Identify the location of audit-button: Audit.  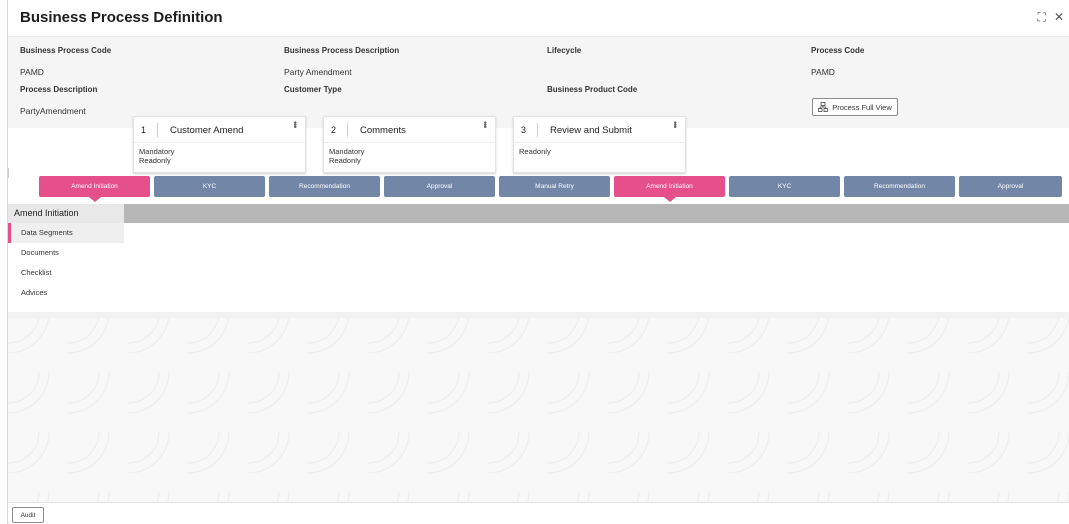
(28, 515).